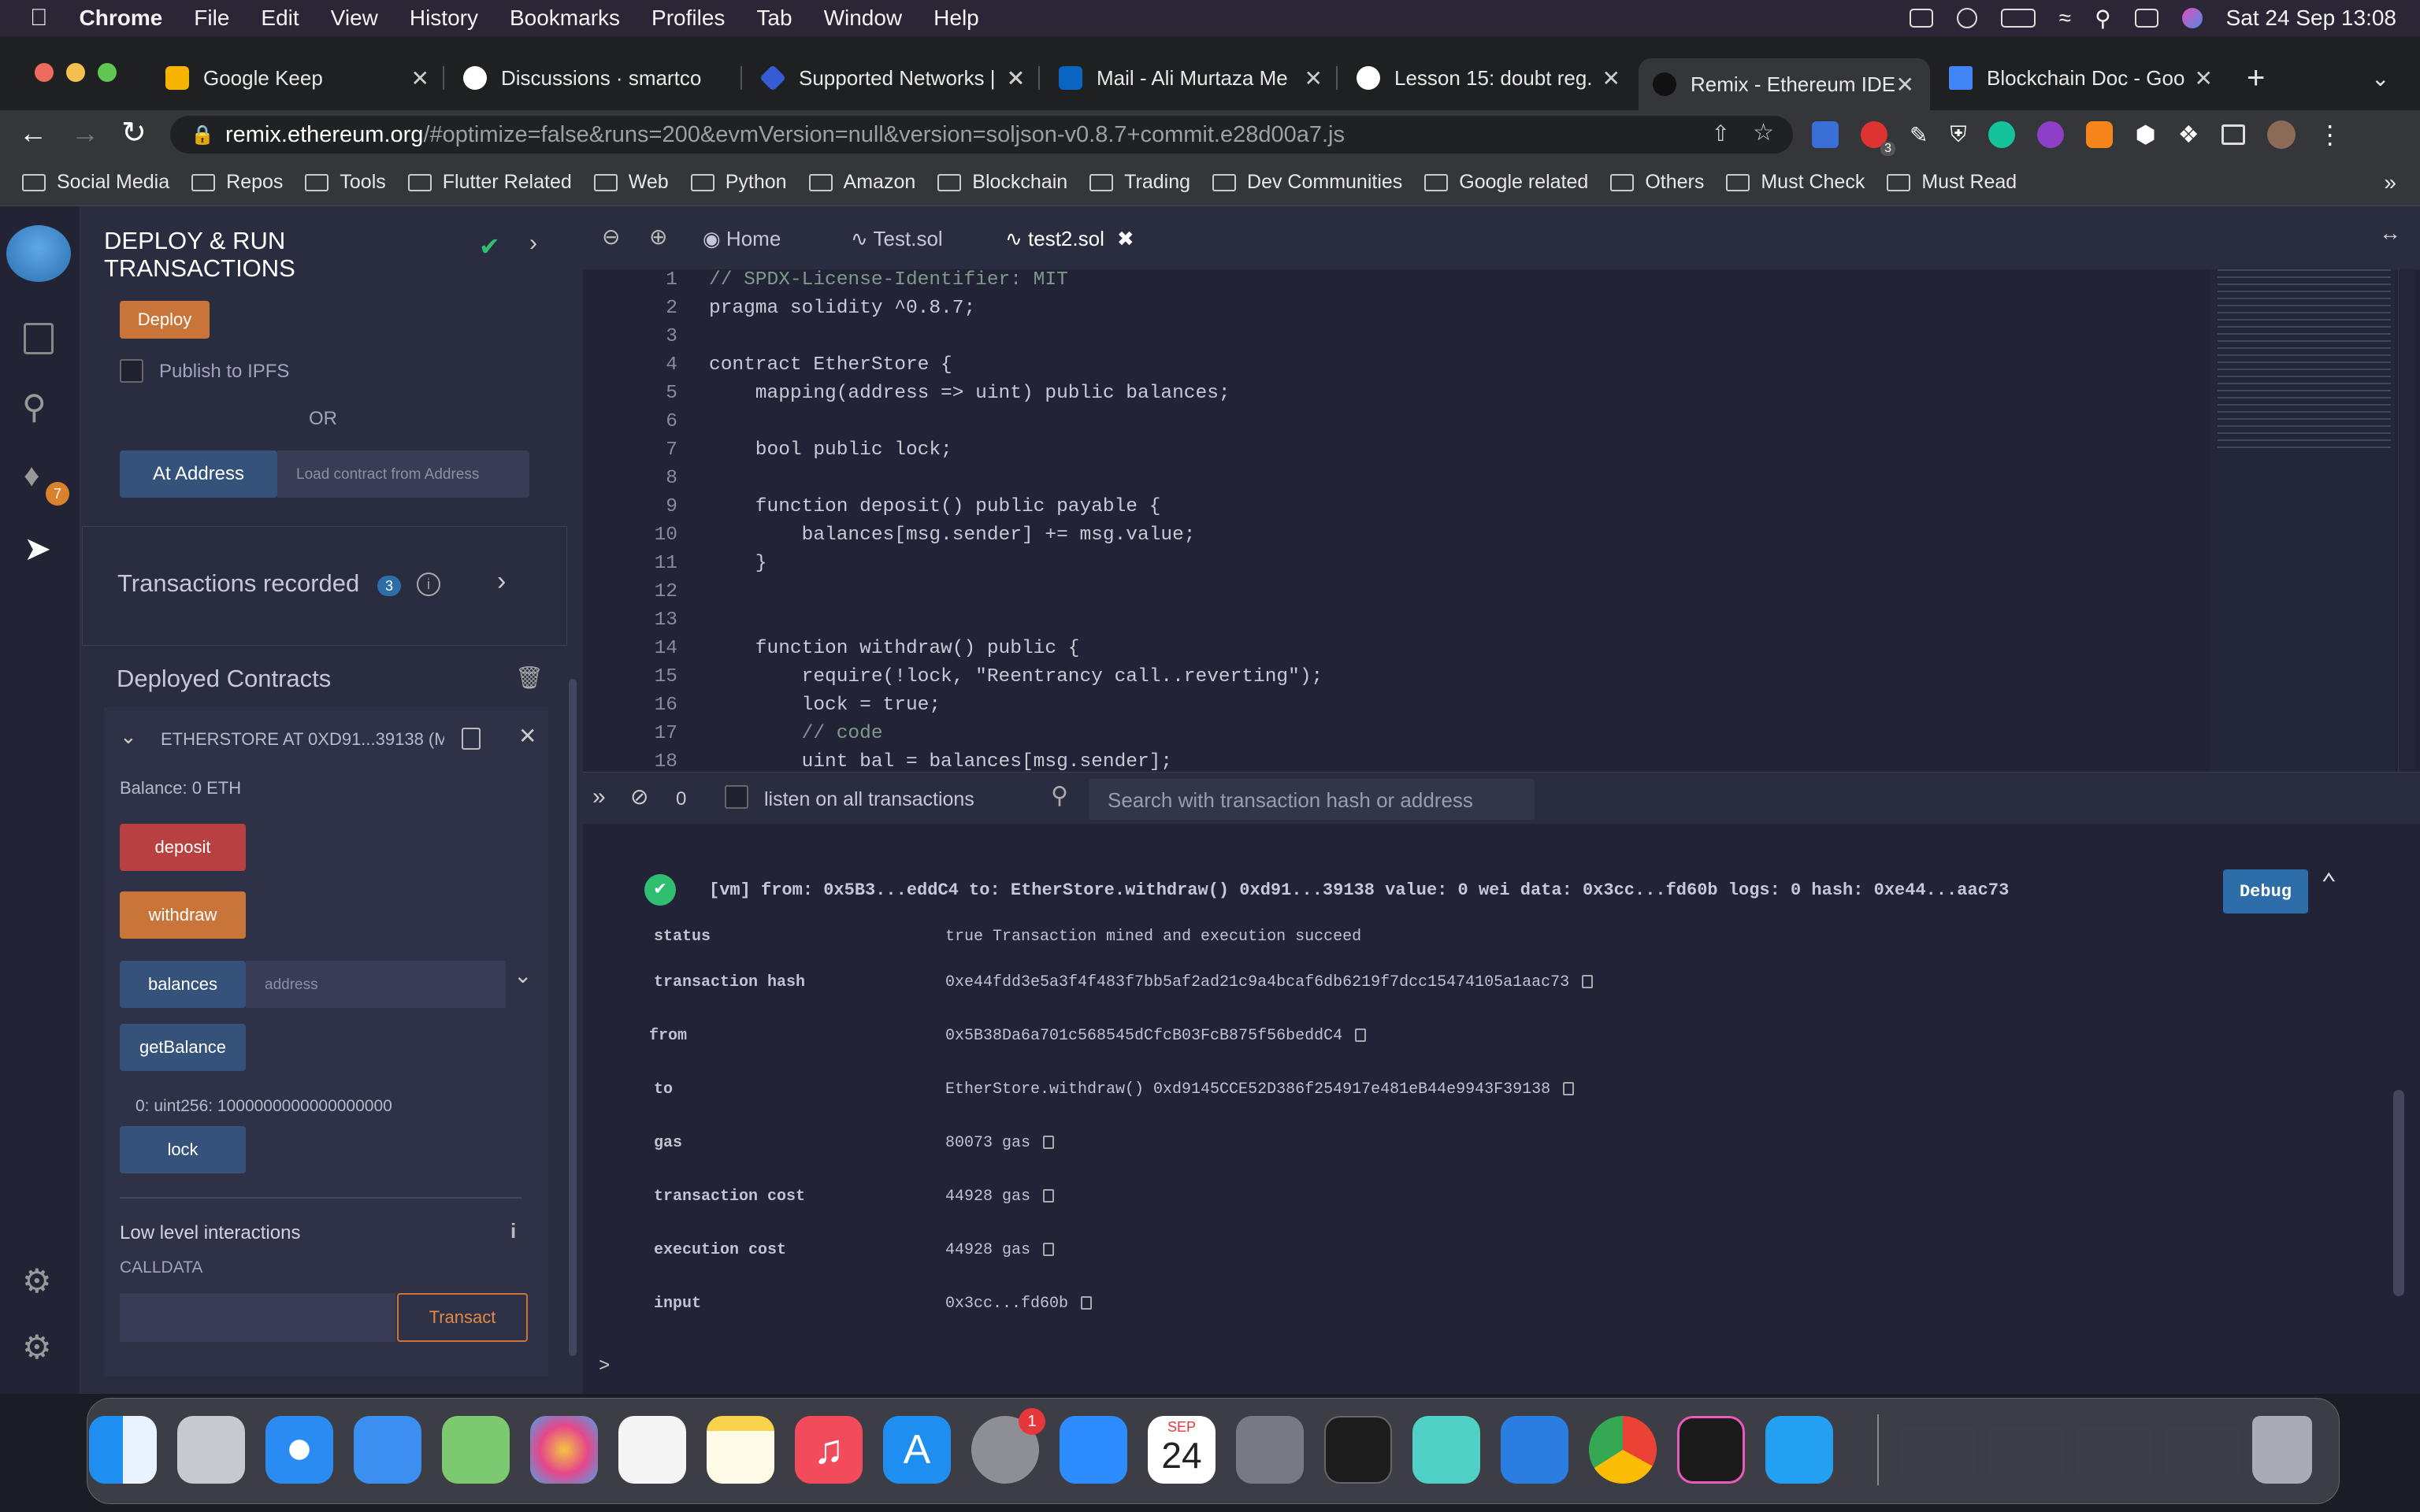 This screenshot has width=2420, height=1512. Describe the element at coordinates (1358, 1450) in the screenshot. I see `terminal-icon` at that location.